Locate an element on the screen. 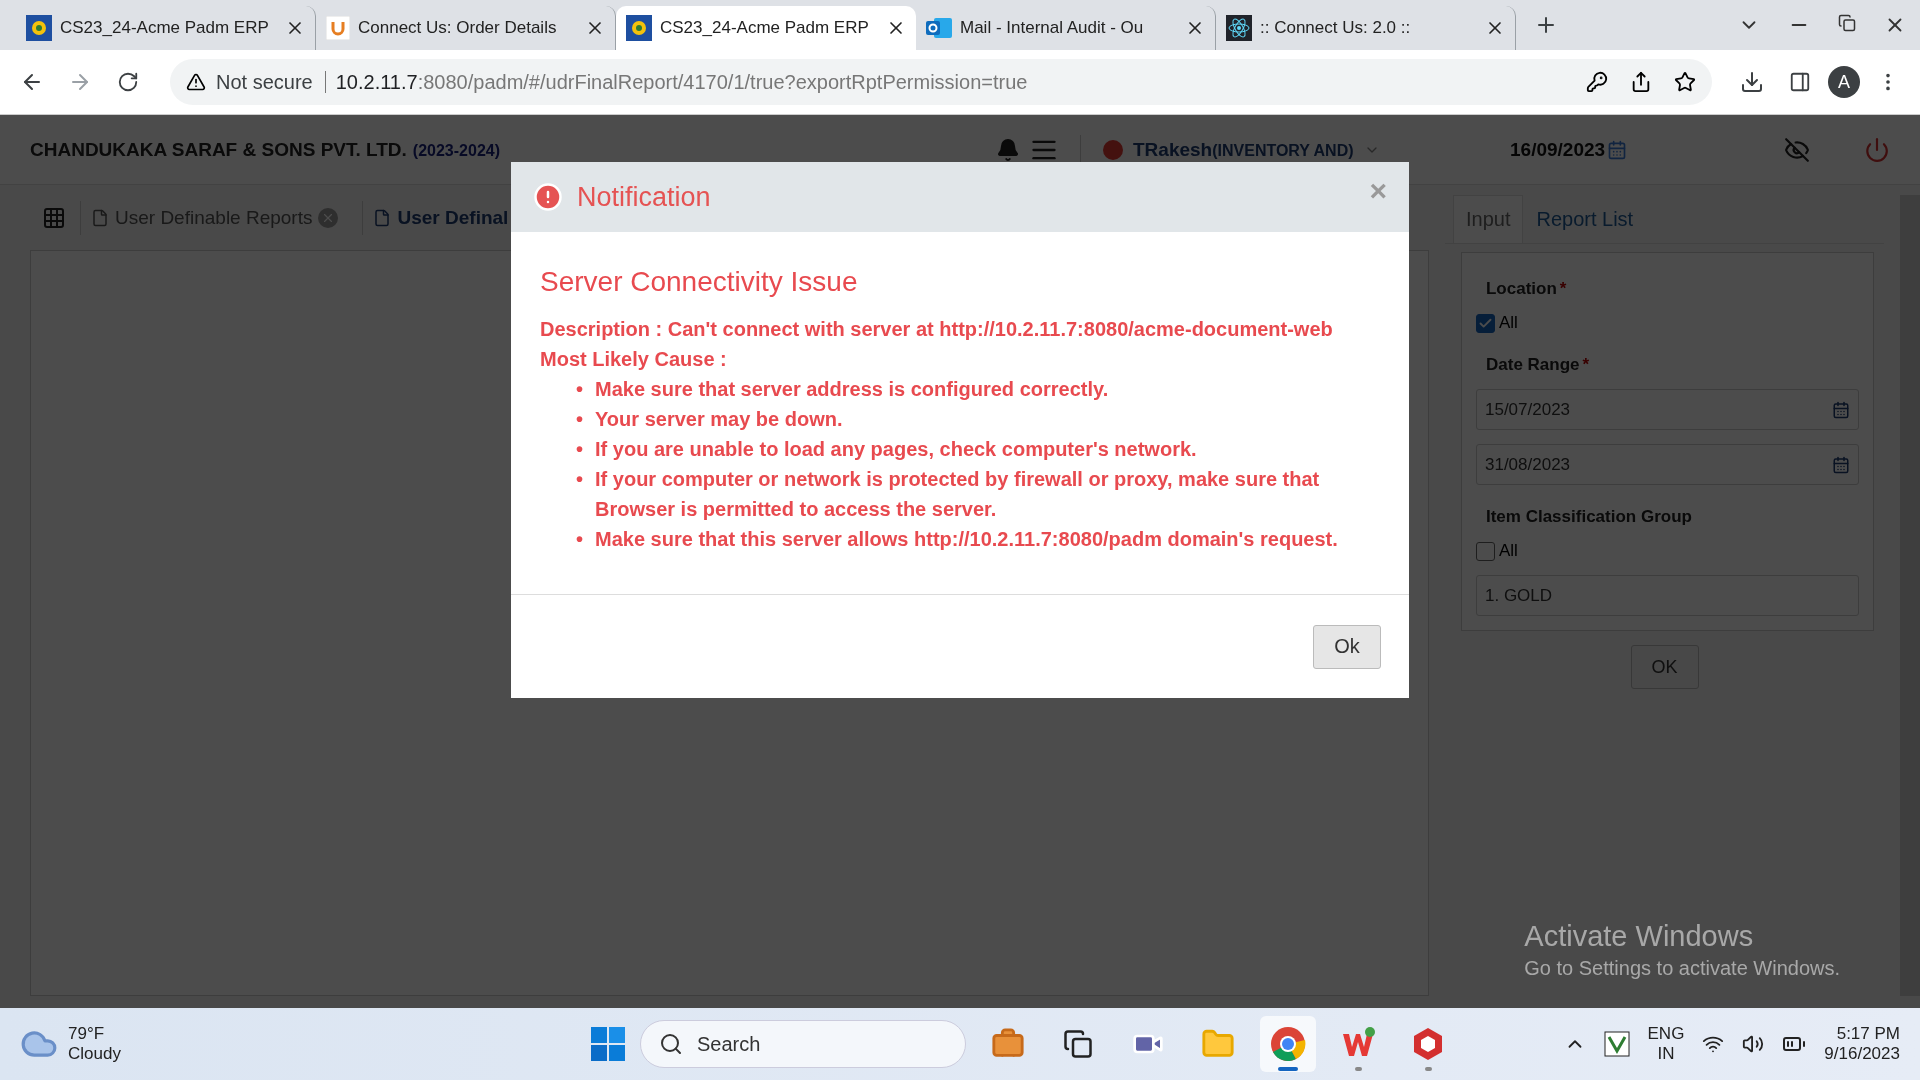 The image size is (1920, 1080). tray-app-icon is located at coordinates (1616, 1044).